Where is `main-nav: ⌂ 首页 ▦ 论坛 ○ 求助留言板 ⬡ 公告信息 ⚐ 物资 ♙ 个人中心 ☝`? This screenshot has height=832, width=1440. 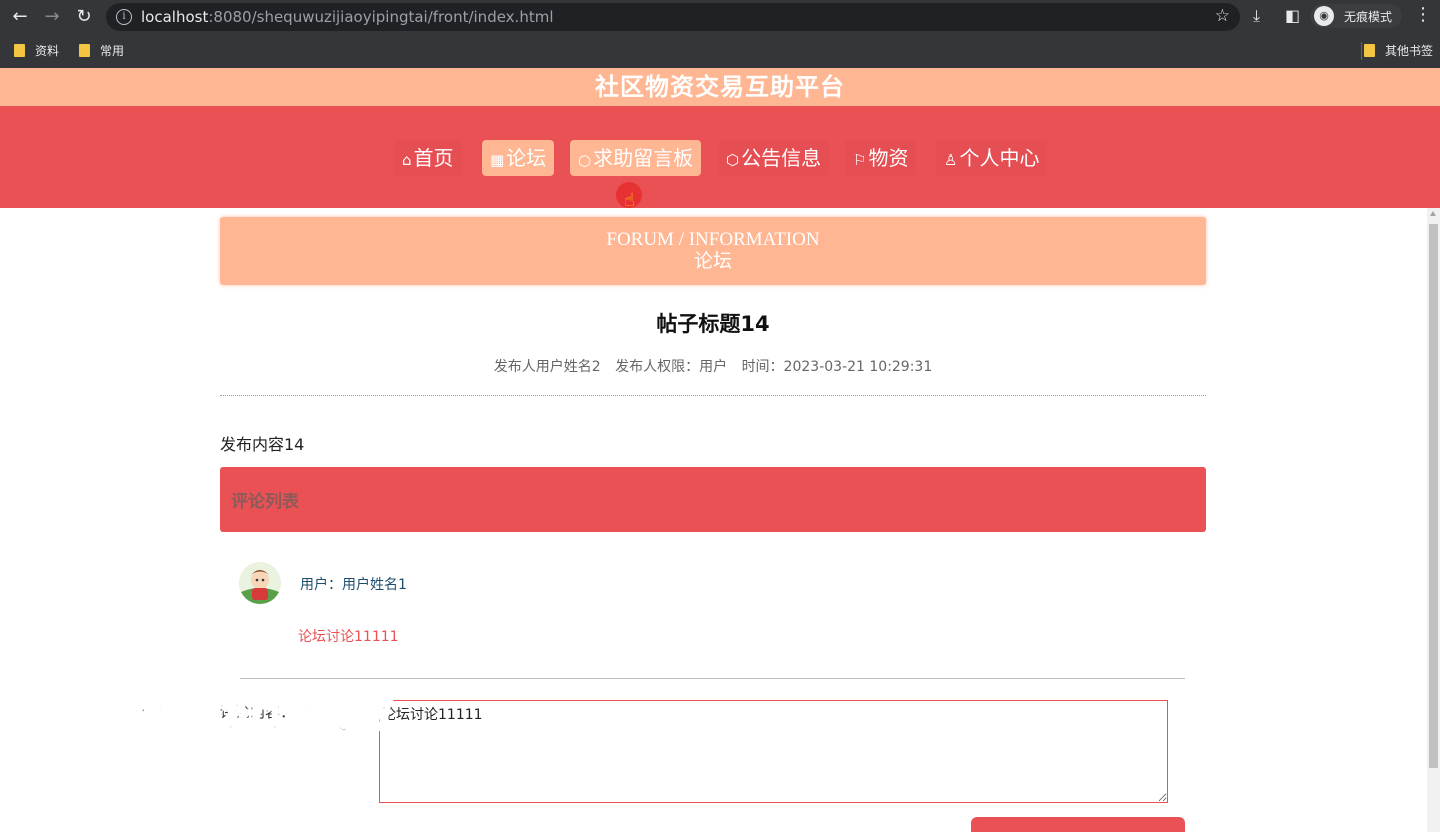
main-nav: ⌂ 首页 ▦ 论坛 ○ 求助留言板 ⬡ 公告信息 ⚐ 物资 ♙ 个人中心 ☝ is located at coordinates (720, 158).